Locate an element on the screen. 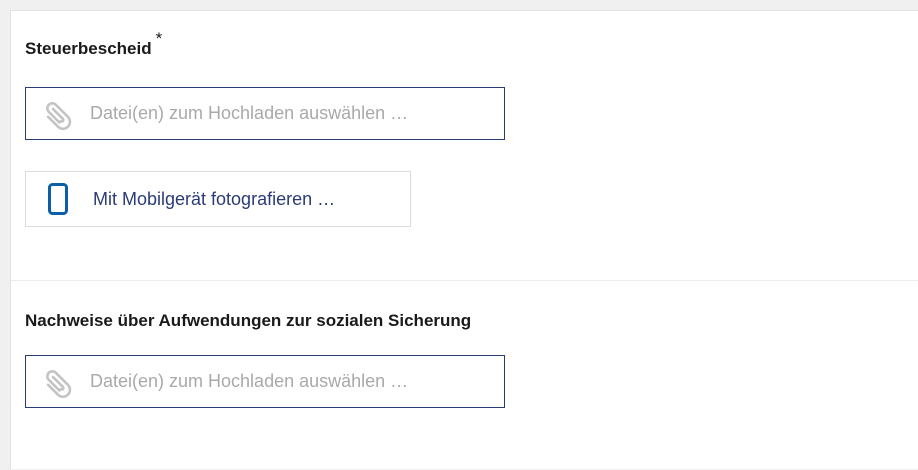 This screenshot has width=918, height=470. required-marker: * is located at coordinates (159, 38).